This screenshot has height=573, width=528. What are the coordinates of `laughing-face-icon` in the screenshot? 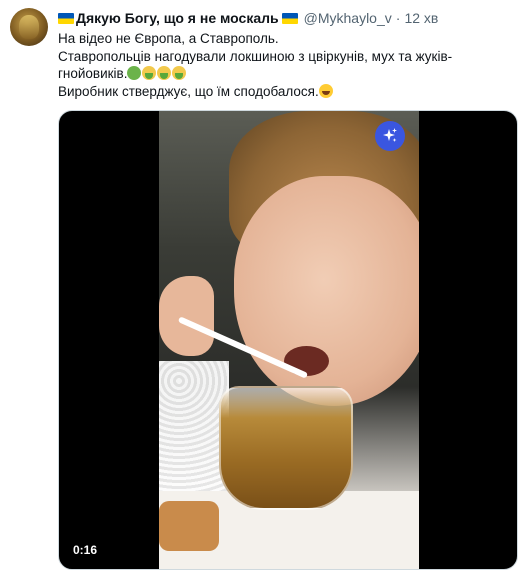 It's located at (325, 90).